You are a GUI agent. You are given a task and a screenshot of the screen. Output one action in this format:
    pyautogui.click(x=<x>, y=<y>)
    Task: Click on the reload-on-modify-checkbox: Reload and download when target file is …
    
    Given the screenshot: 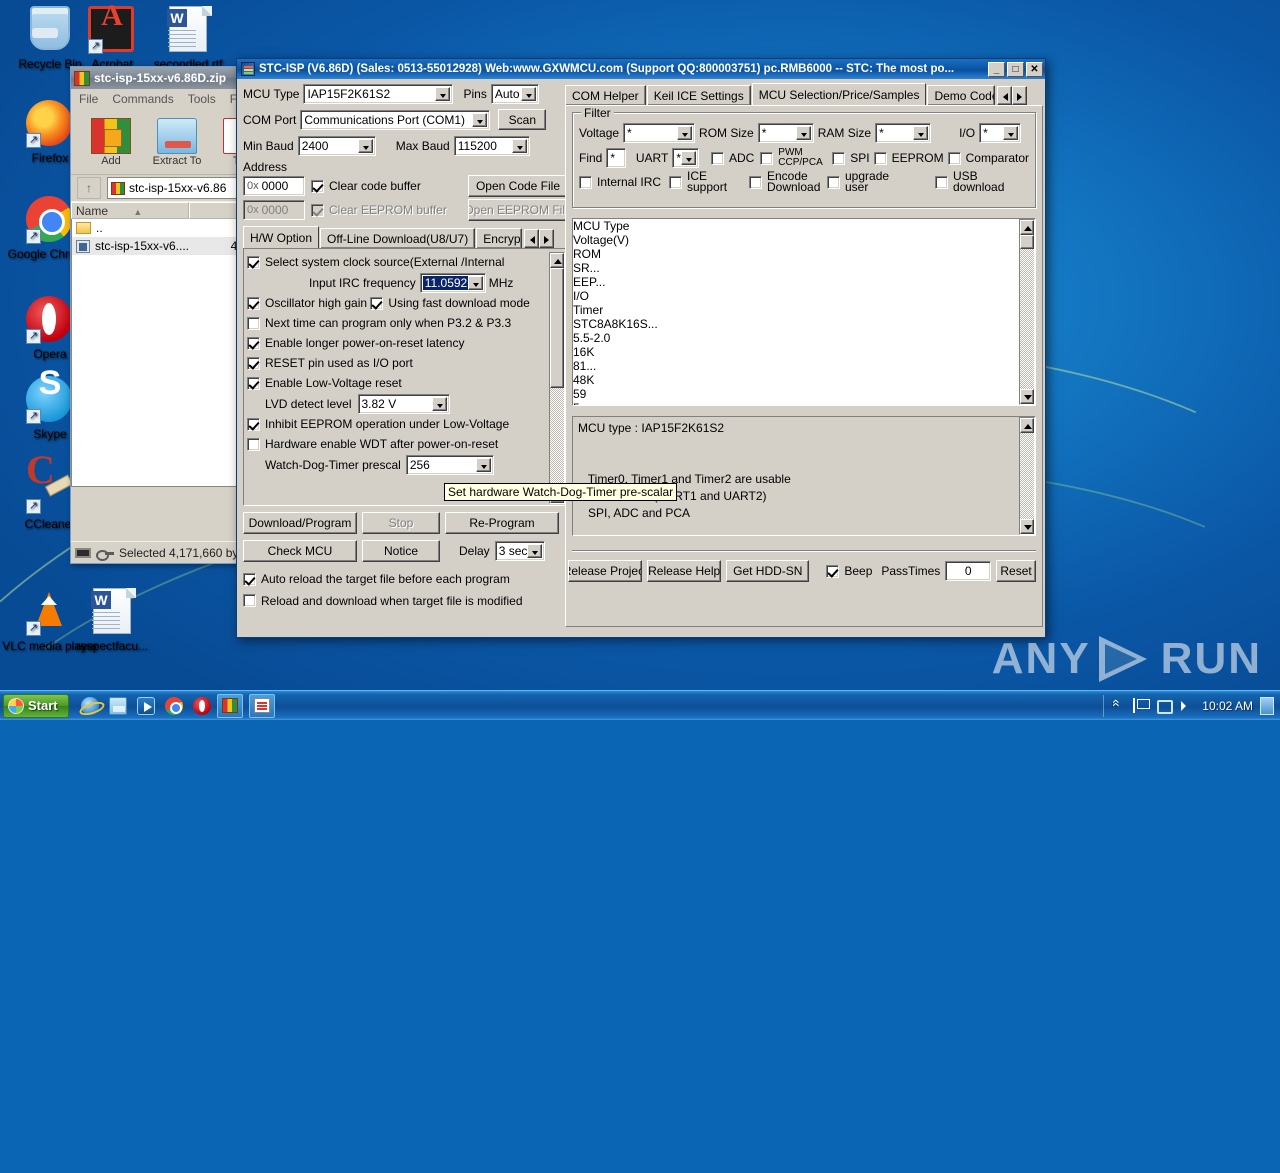 What is the action you would take?
    pyautogui.click(x=383, y=601)
    